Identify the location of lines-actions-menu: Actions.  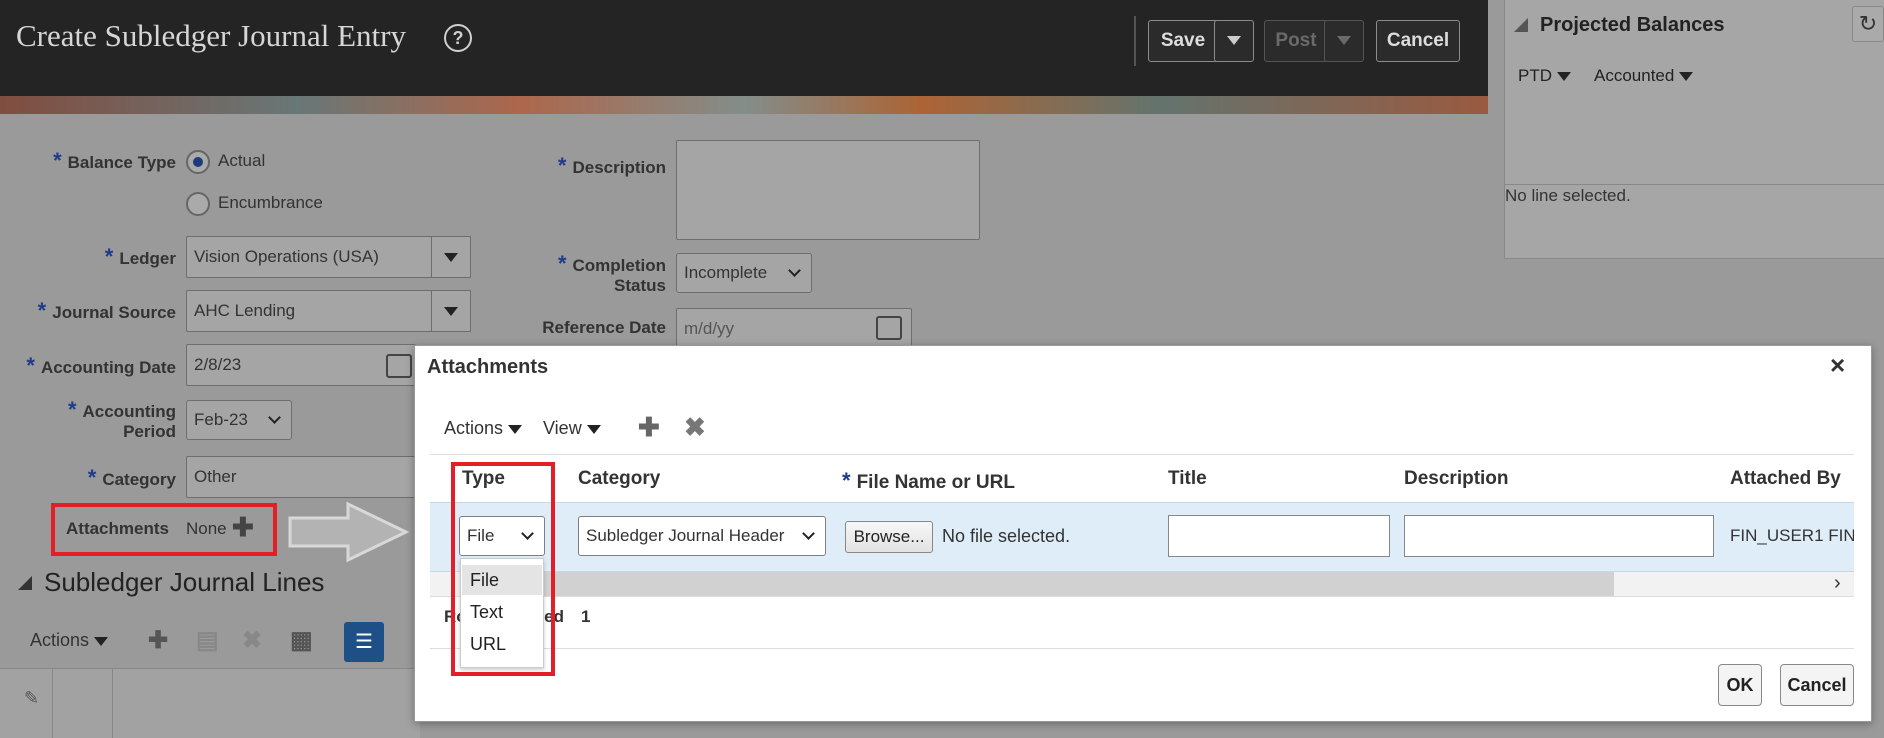
(69, 640).